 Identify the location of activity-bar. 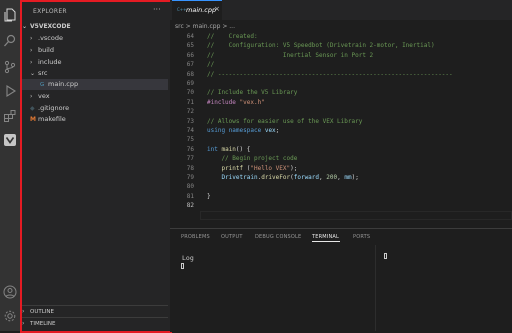
(10, 165).